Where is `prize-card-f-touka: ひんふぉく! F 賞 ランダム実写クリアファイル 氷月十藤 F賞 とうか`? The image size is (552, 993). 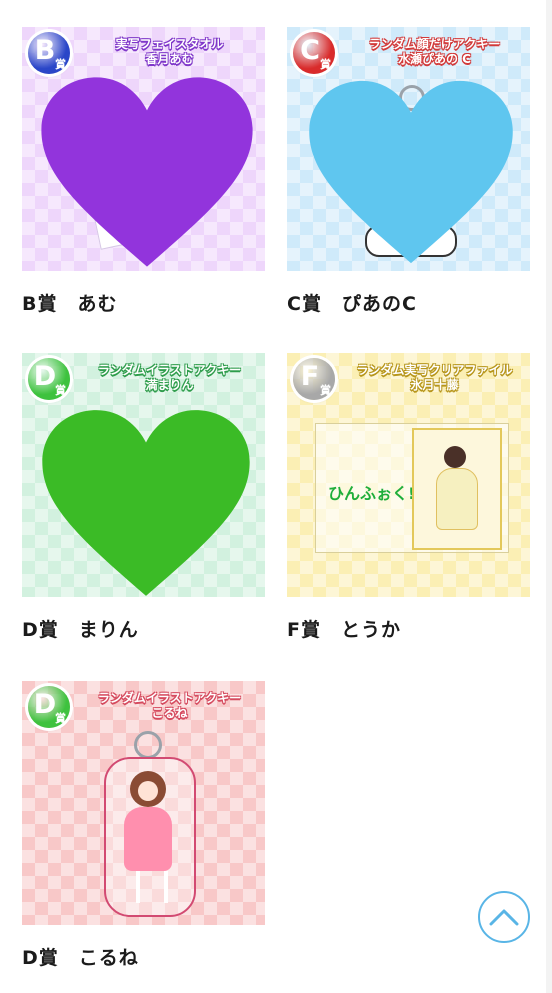 prize-card-f-touka: ひんふぉく! F 賞 ランダム実写クリアファイル 氷月十藤 F賞 とうか is located at coordinates (408, 497).